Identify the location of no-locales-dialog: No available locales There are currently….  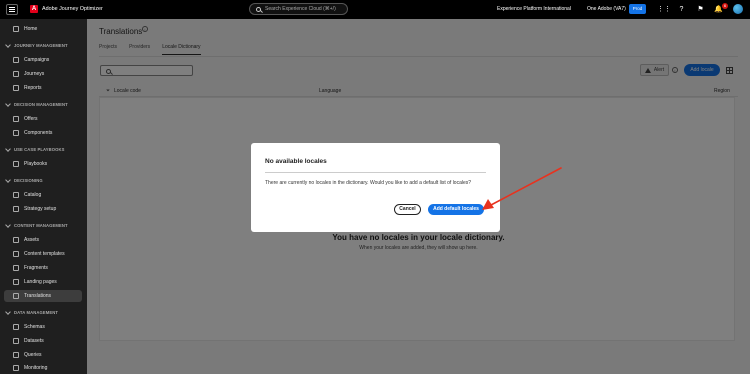
(375, 187).